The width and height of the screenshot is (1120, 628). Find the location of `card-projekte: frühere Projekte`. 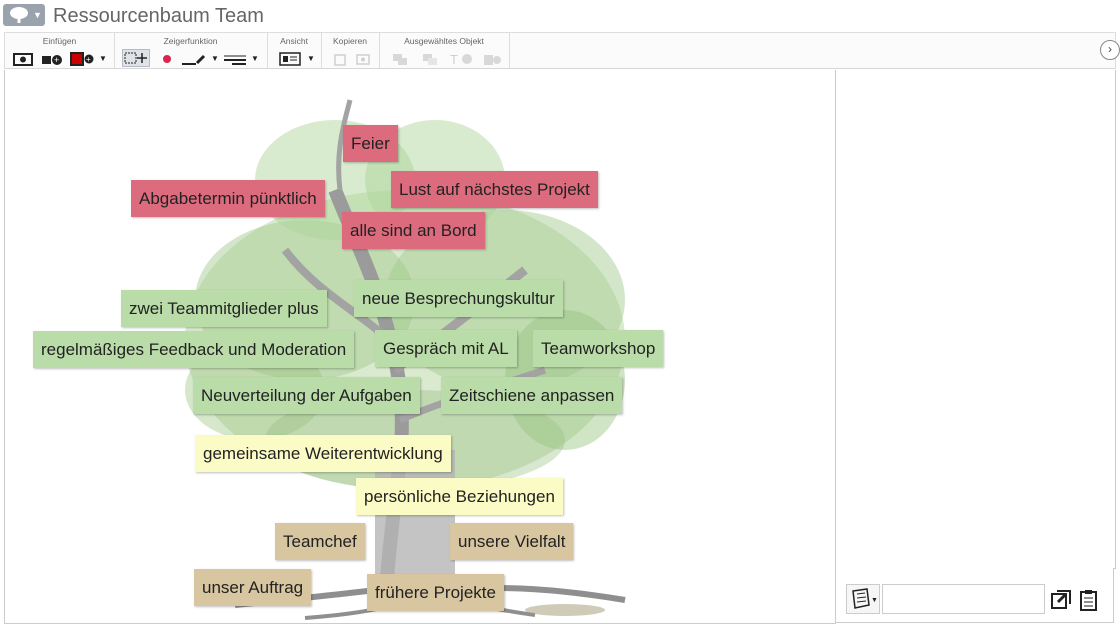

card-projekte: frühere Projekte is located at coordinates (435, 592).